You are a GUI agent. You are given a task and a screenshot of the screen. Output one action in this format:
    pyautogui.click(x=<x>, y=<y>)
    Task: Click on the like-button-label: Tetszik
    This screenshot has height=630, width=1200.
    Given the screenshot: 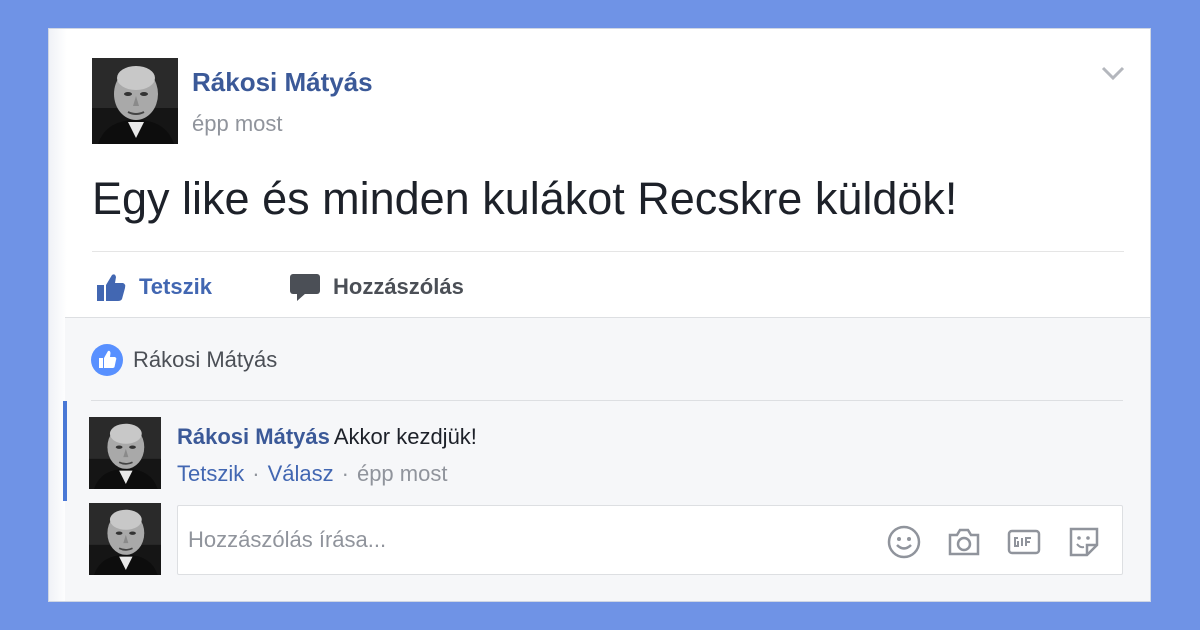 What is the action you would take?
    pyautogui.click(x=175, y=286)
    